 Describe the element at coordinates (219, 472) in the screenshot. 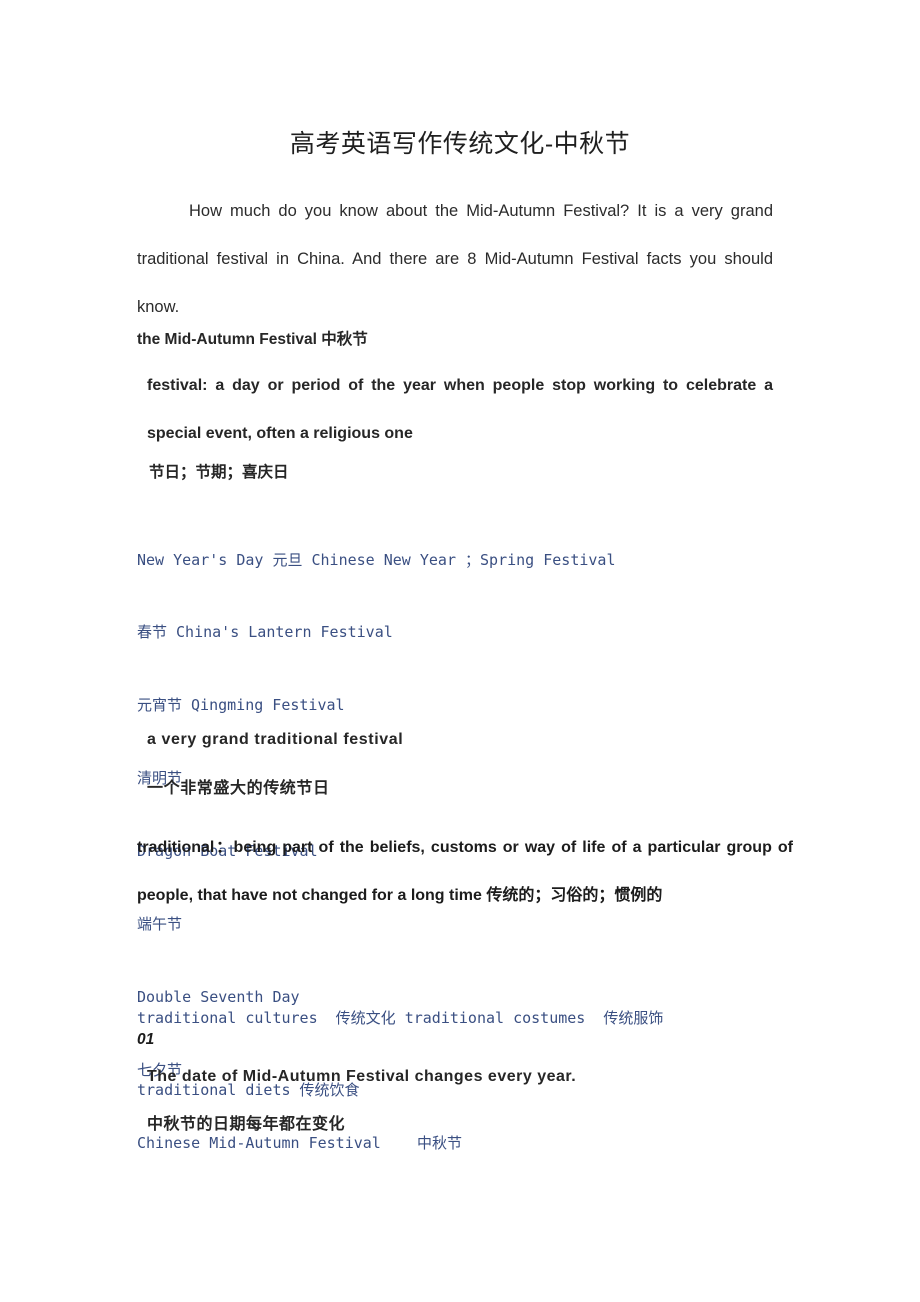

I see `festival-chinese-meaning: 节日；节期；喜庆日` at that location.